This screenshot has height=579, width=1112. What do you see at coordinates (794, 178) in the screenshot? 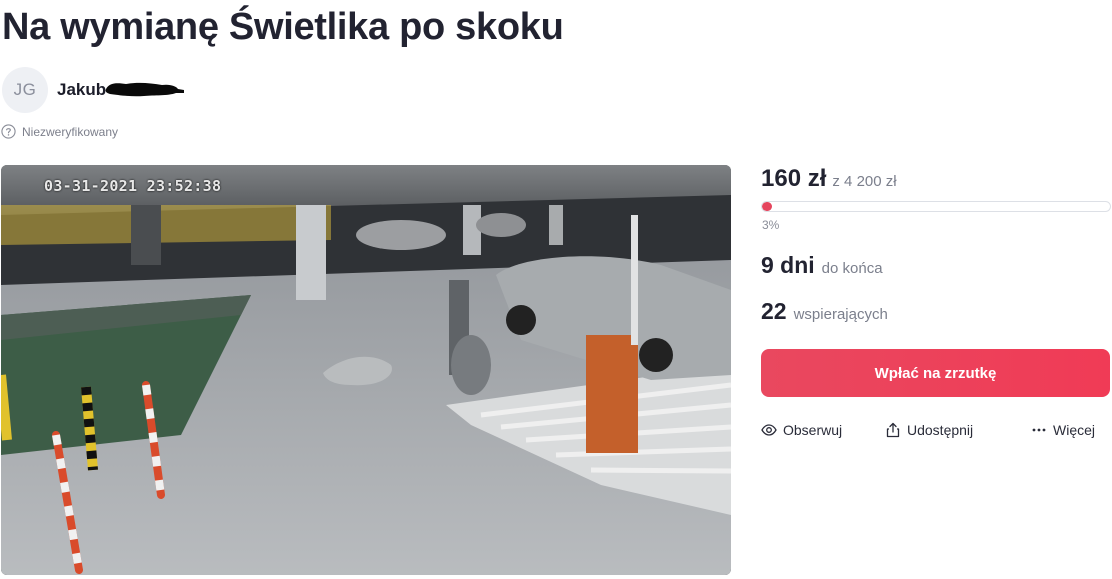
I see `raised-amount: 160 zł` at bounding box center [794, 178].